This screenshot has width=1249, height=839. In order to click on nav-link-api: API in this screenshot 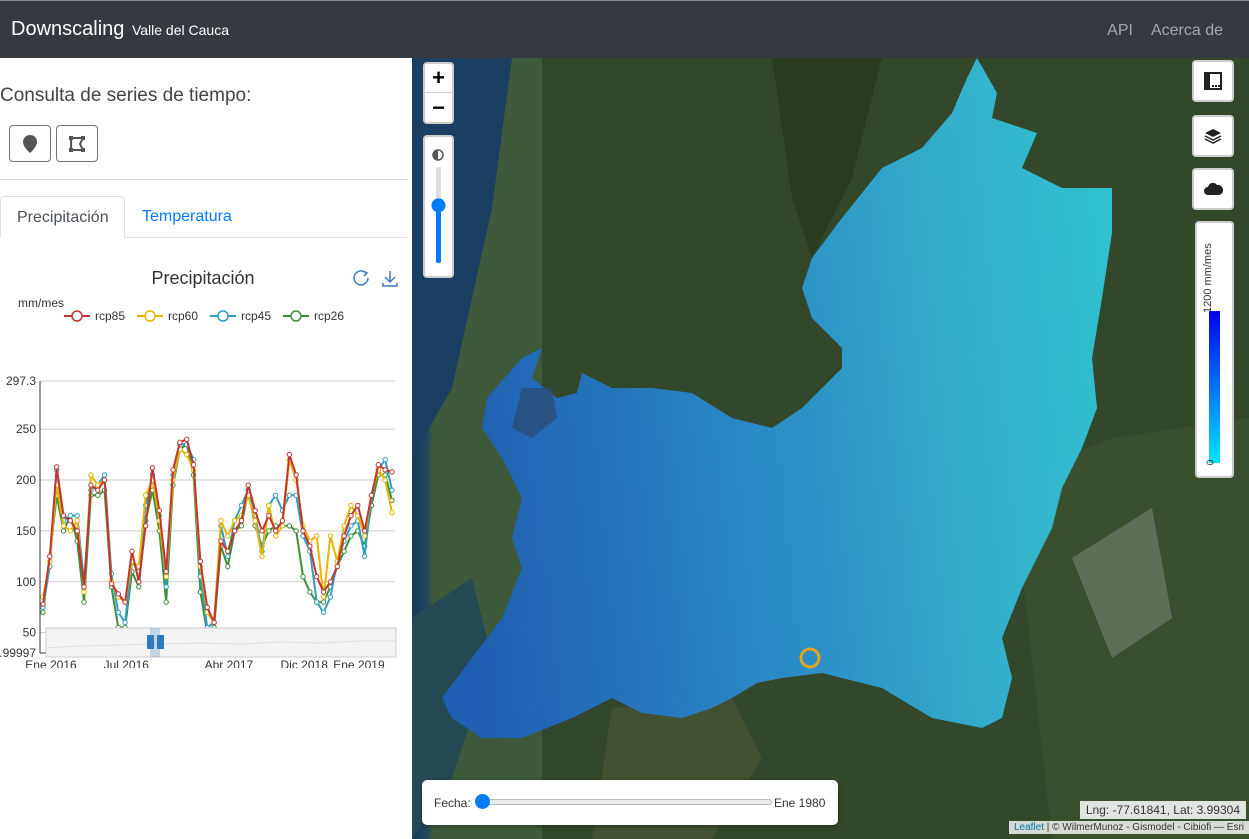, I will do `click(1120, 31)`.